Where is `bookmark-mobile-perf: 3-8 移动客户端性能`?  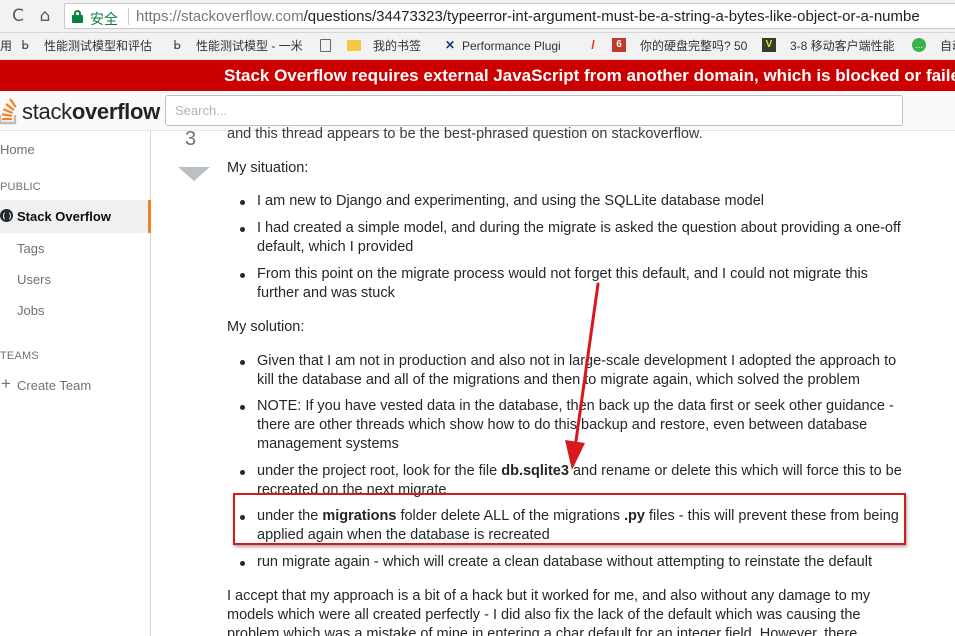
bookmark-mobile-perf: 3-8 移动客户端性能 is located at coordinates (842, 46).